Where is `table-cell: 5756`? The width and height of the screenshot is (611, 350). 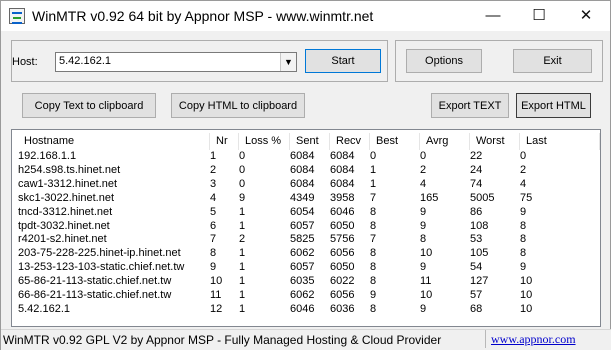 table-cell: 5756 is located at coordinates (342, 239).